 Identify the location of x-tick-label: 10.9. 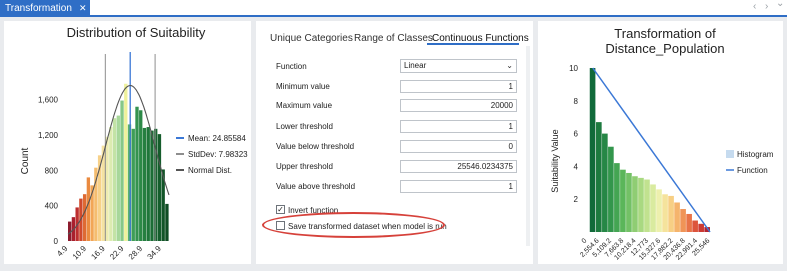
(80, 253).